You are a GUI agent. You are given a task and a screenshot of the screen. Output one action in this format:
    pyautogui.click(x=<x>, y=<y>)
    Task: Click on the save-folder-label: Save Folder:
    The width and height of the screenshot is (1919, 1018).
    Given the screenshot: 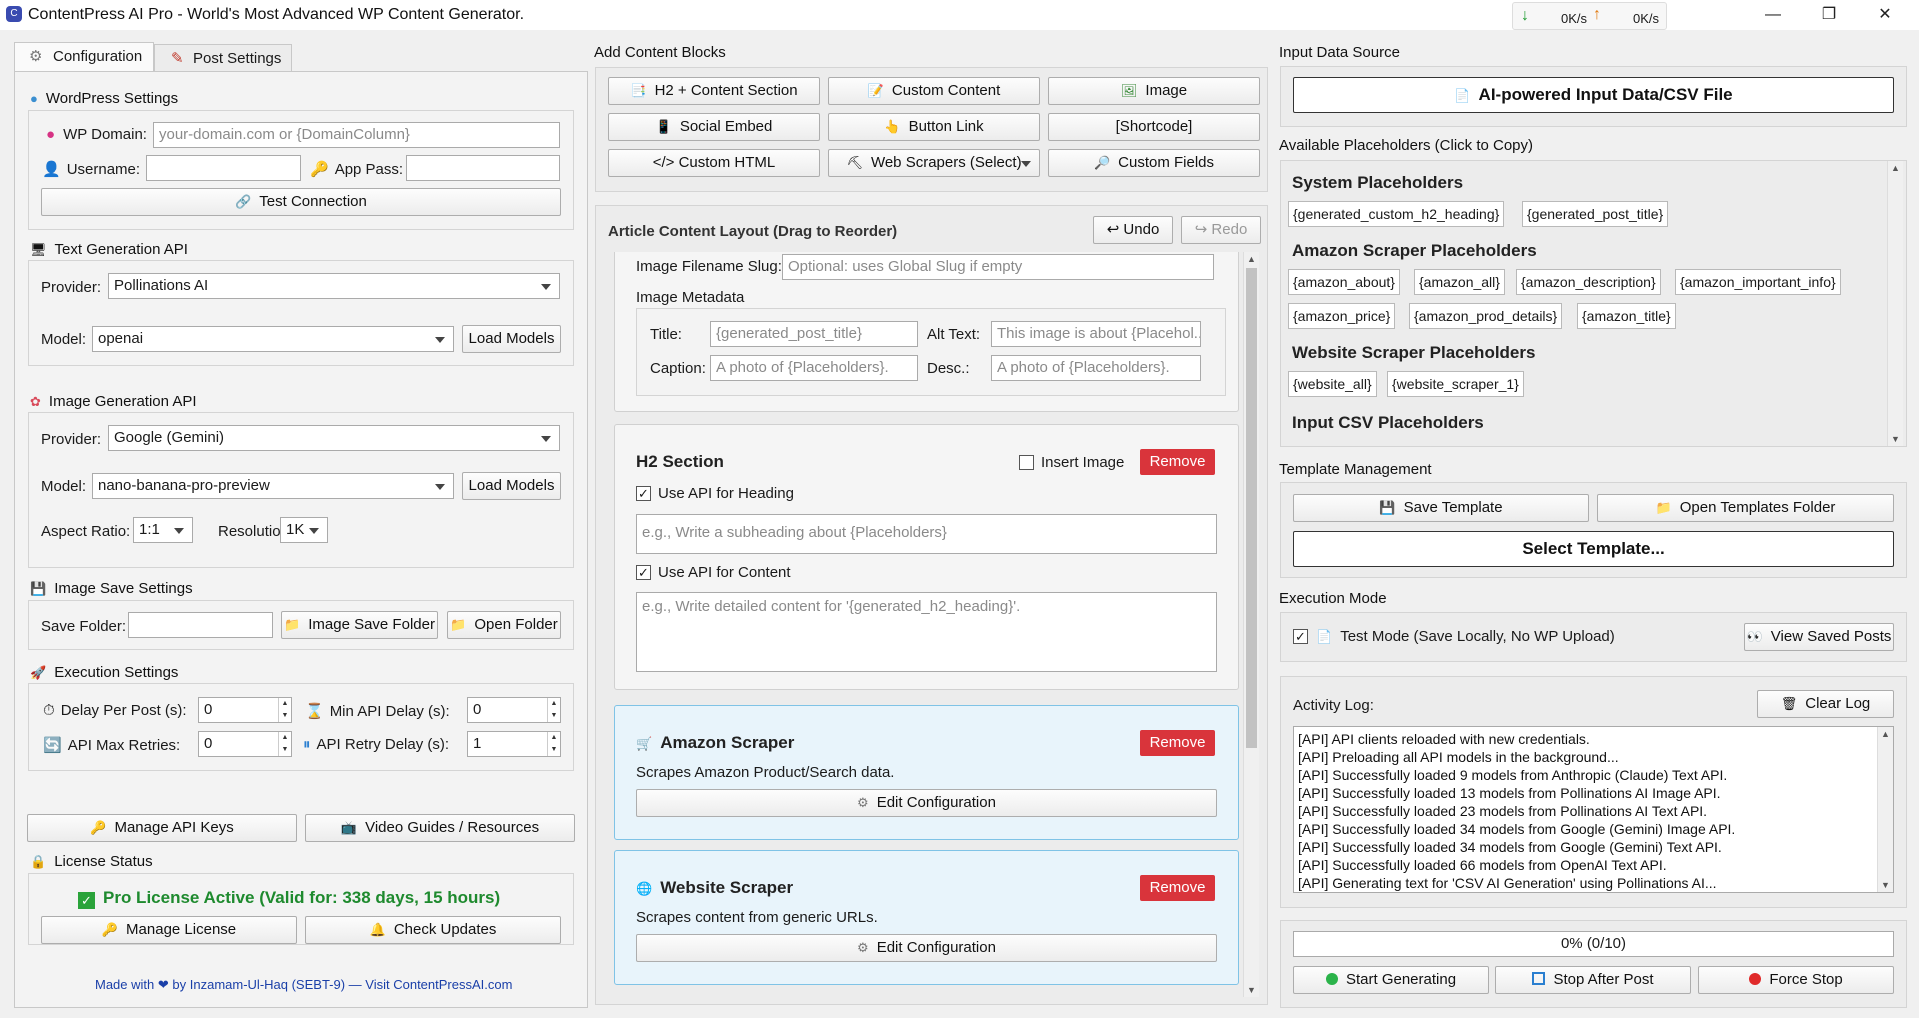 What is the action you would take?
    pyautogui.click(x=84, y=626)
    